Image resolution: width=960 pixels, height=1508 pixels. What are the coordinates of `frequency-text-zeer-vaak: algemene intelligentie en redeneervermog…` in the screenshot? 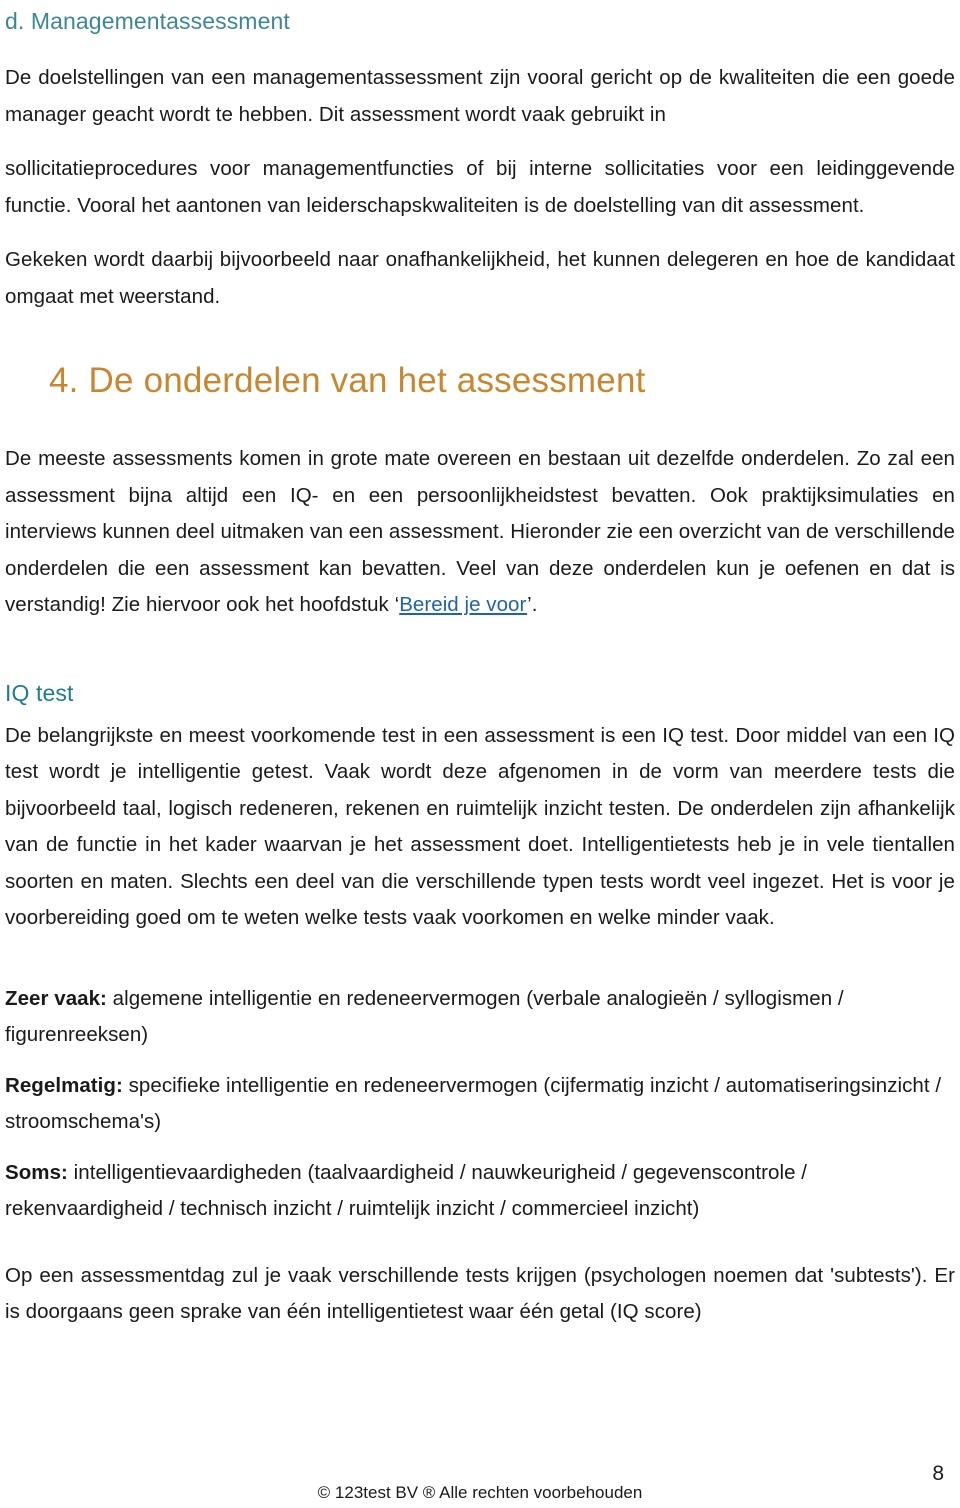 It's located at (424, 1016).